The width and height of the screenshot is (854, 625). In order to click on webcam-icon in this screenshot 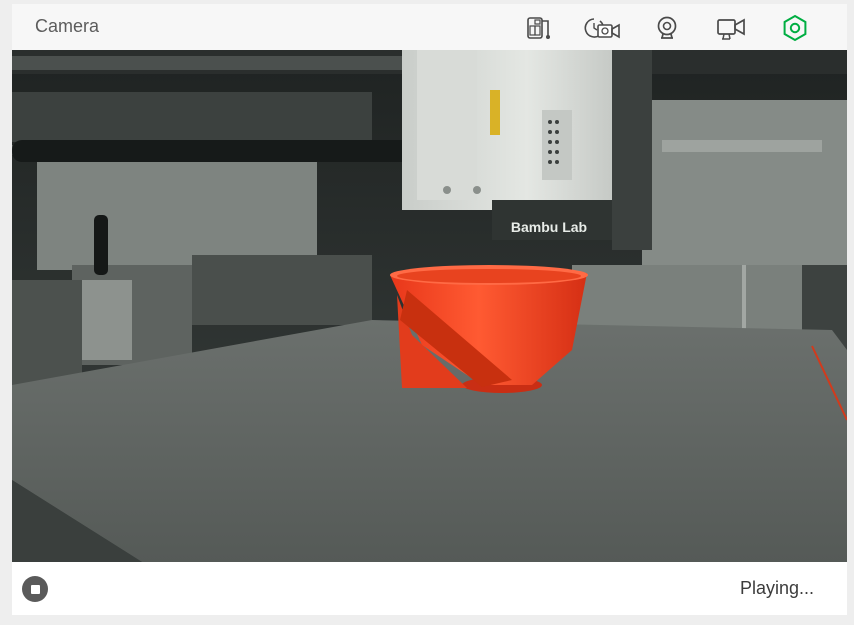, I will do `click(667, 28)`.